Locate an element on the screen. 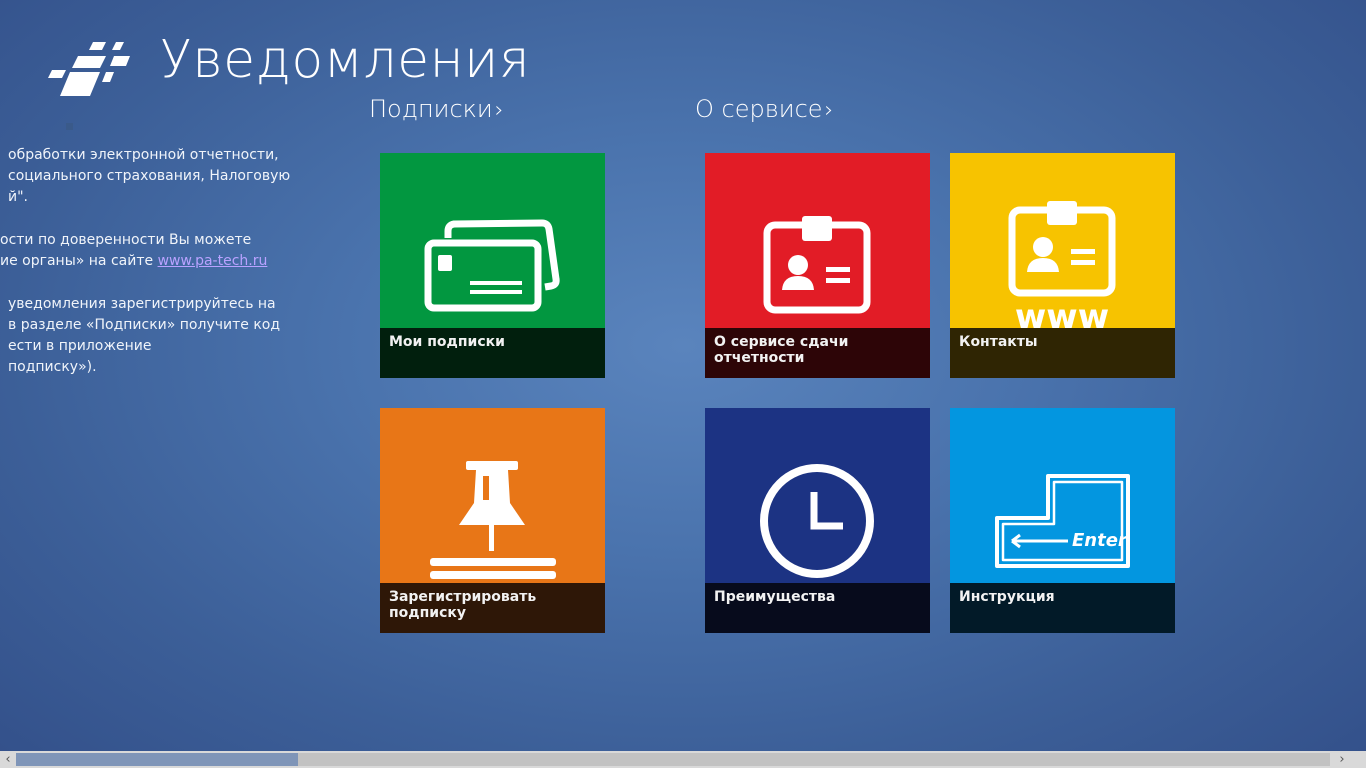  tile-my-subscriptions: Мои подписки is located at coordinates (492, 265).